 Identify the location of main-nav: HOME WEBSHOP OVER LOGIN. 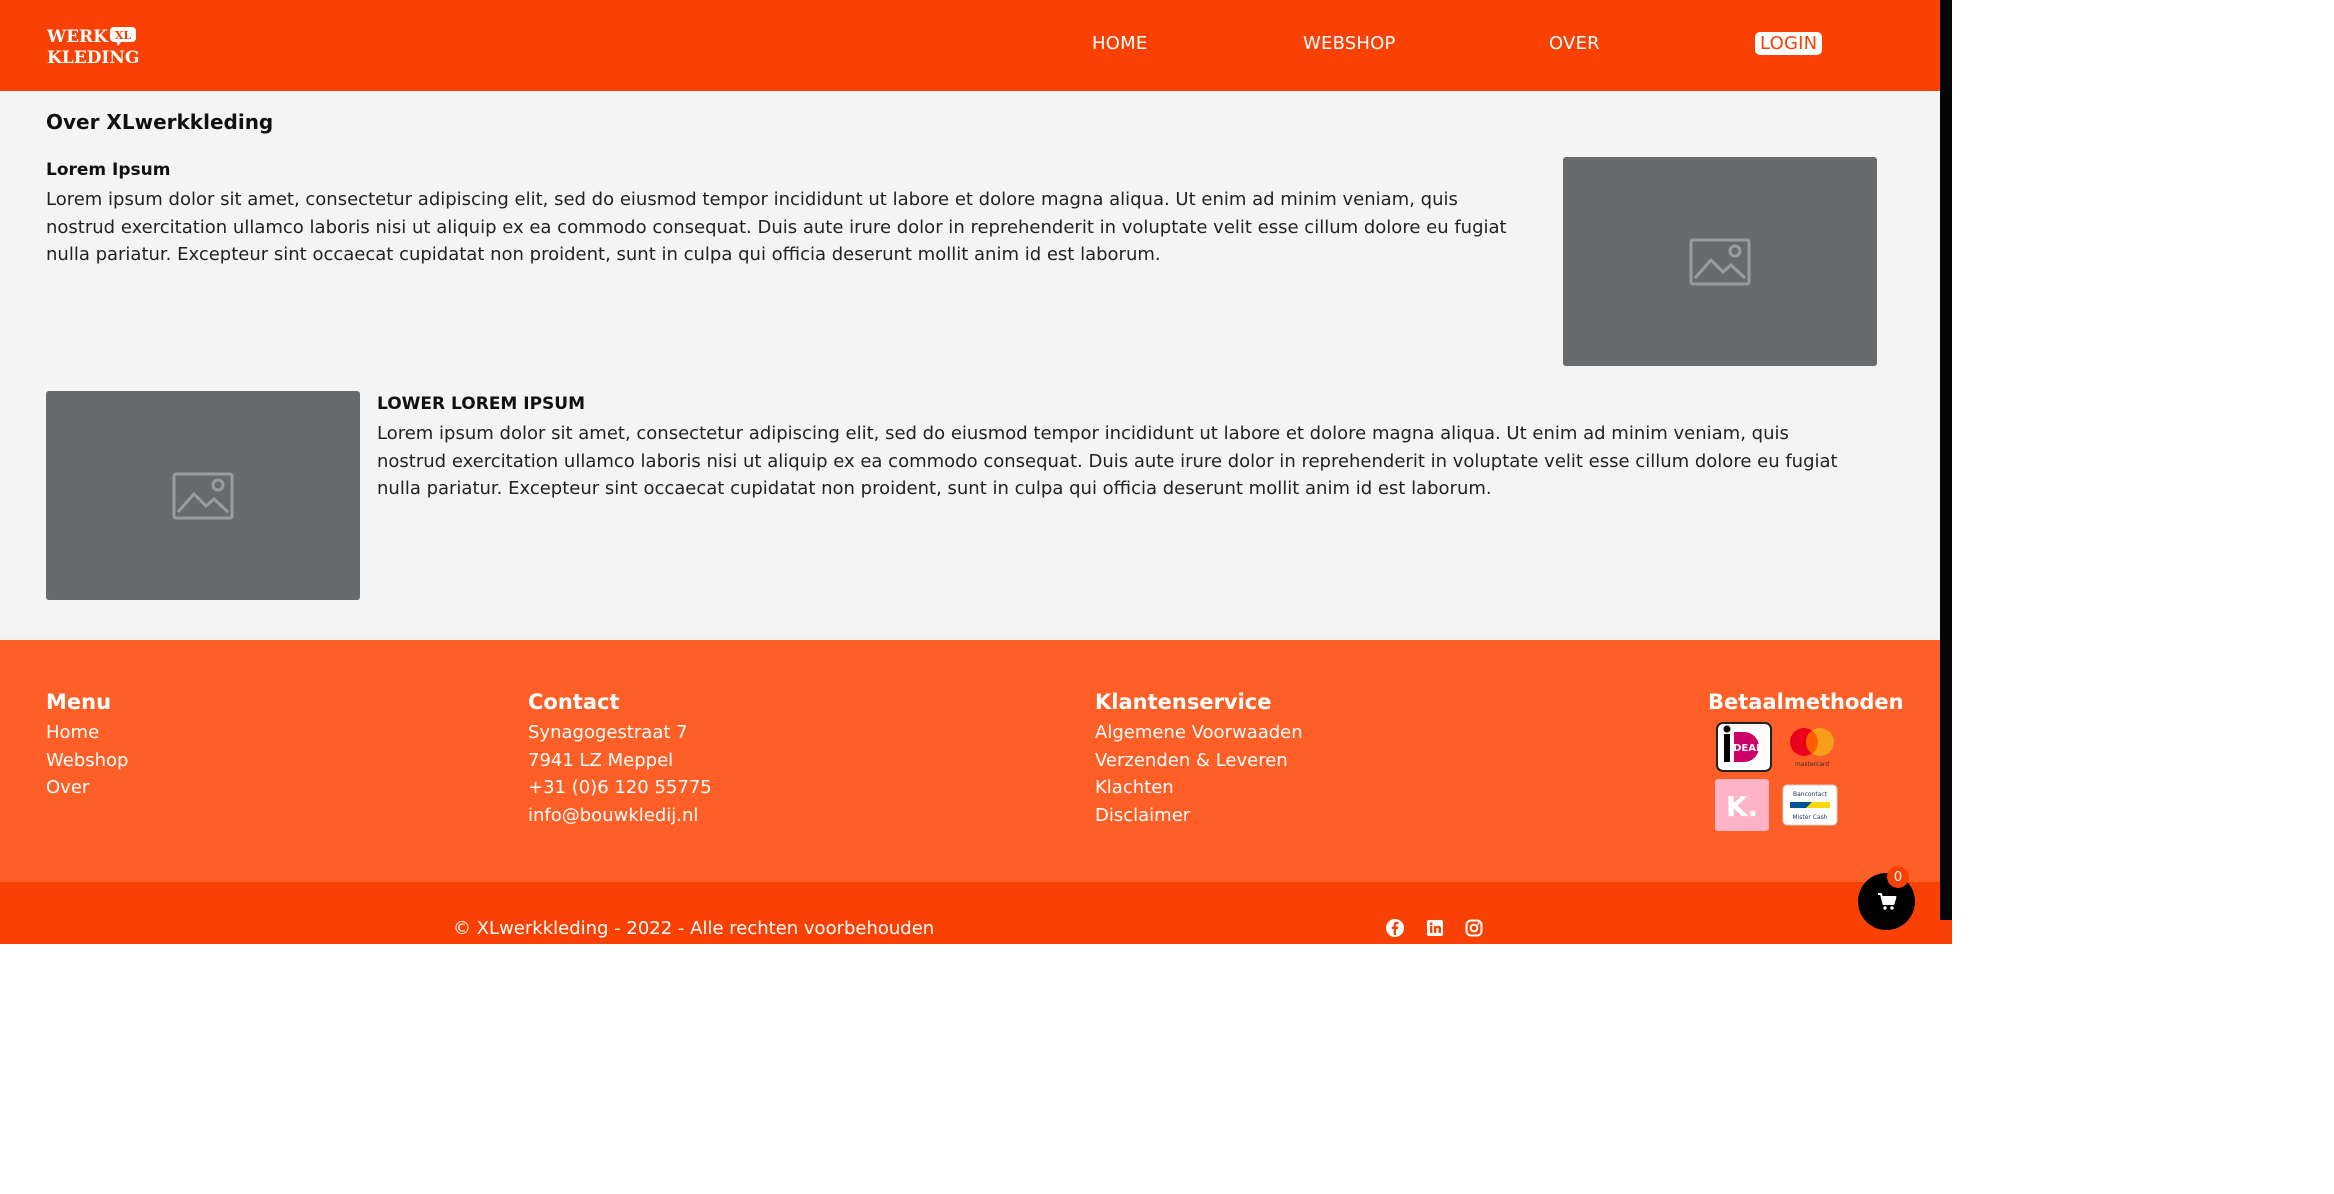
(970, 45).